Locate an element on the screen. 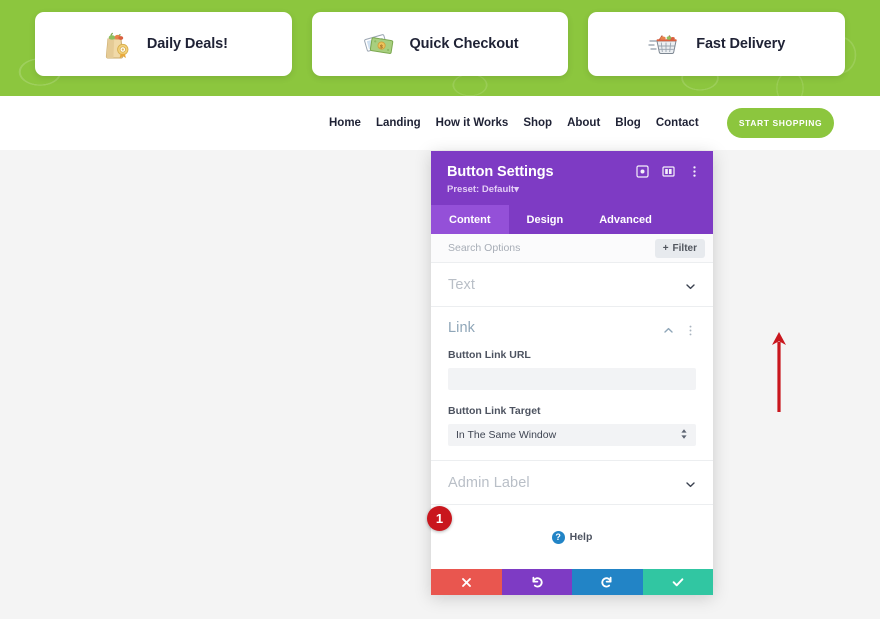 The height and width of the screenshot is (619, 880). tab-design: Design is located at coordinates (545, 219).